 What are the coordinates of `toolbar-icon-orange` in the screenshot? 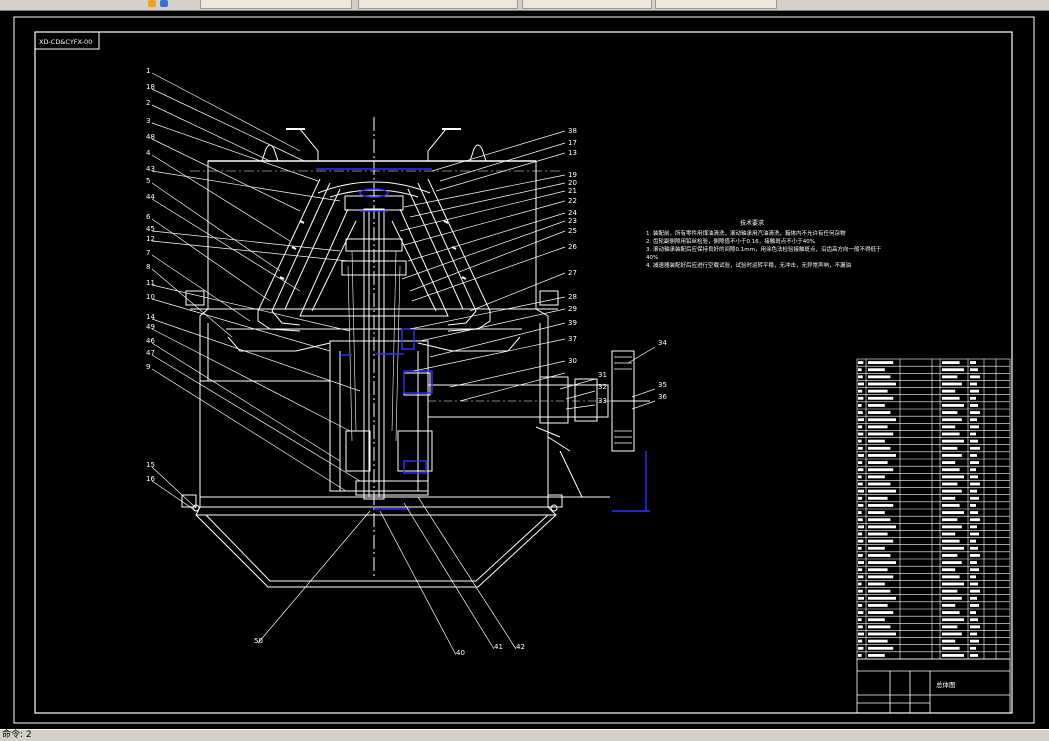 It's located at (152, 3).